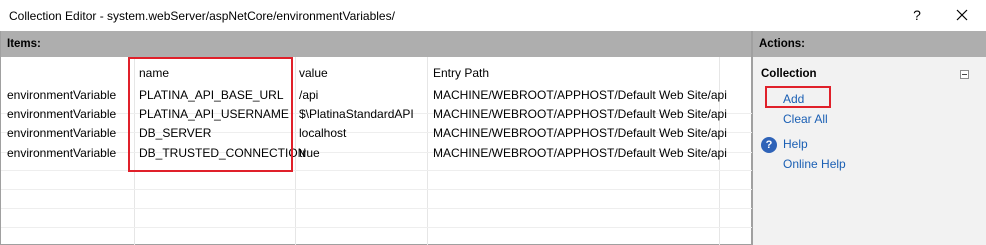  I want to click on row-value: true, so click(309, 153).